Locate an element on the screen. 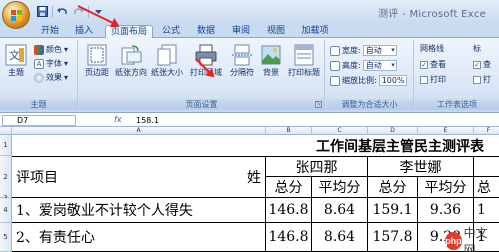  formula-input: 158.1 is located at coordinates (147, 120).